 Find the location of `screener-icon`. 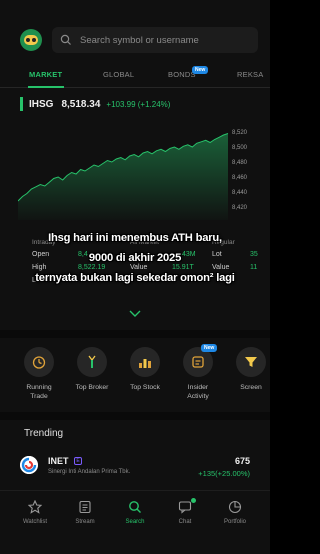

screener-icon is located at coordinates (251, 362).